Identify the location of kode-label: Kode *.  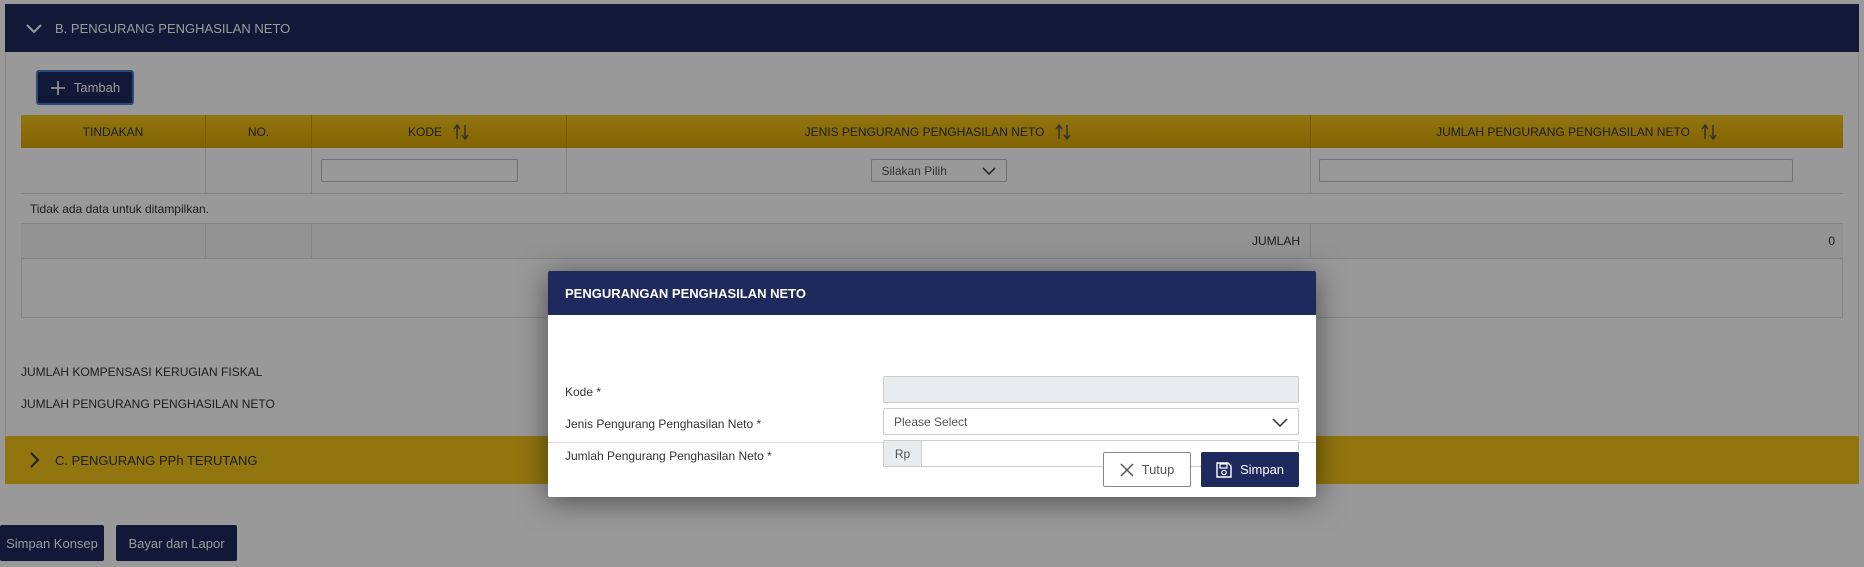
(583, 392).